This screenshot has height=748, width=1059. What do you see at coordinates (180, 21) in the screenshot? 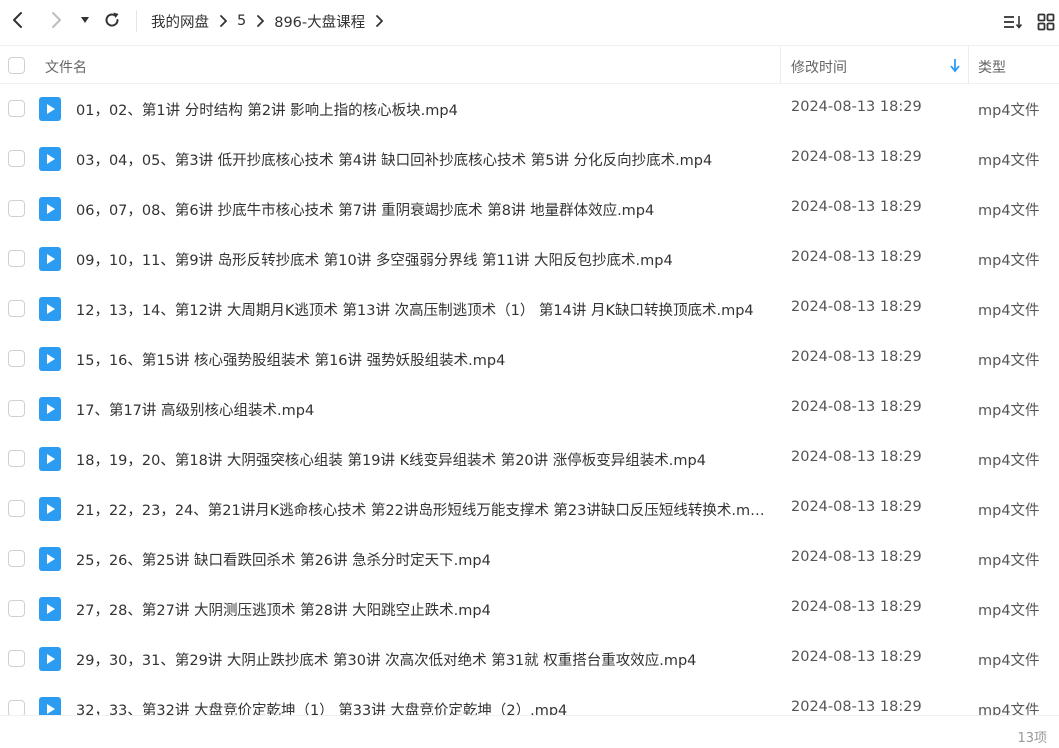
I see `breadcrumb-item-root: 我的网盘` at bounding box center [180, 21].